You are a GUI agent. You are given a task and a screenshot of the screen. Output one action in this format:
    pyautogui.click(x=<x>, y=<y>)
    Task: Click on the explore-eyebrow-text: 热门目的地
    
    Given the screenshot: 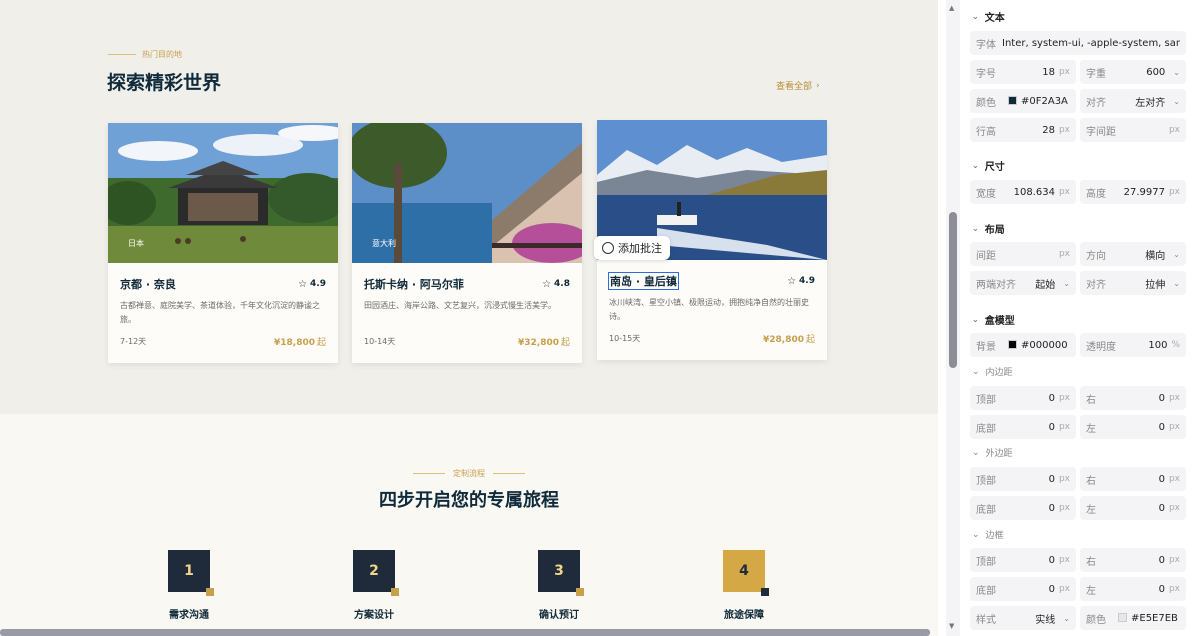 What is the action you would take?
    pyautogui.click(x=162, y=54)
    